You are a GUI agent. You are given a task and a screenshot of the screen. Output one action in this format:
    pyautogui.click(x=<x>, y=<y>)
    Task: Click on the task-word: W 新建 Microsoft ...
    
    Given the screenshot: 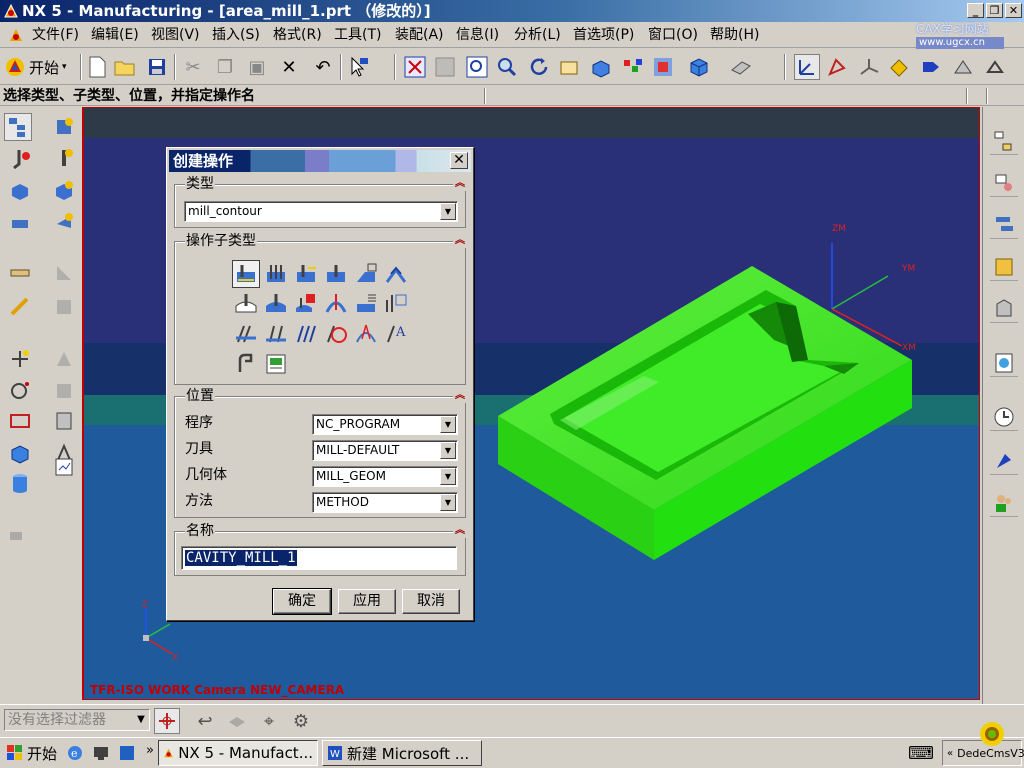 What is the action you would take?
    pyautogui.click(x=402, y=753)
    